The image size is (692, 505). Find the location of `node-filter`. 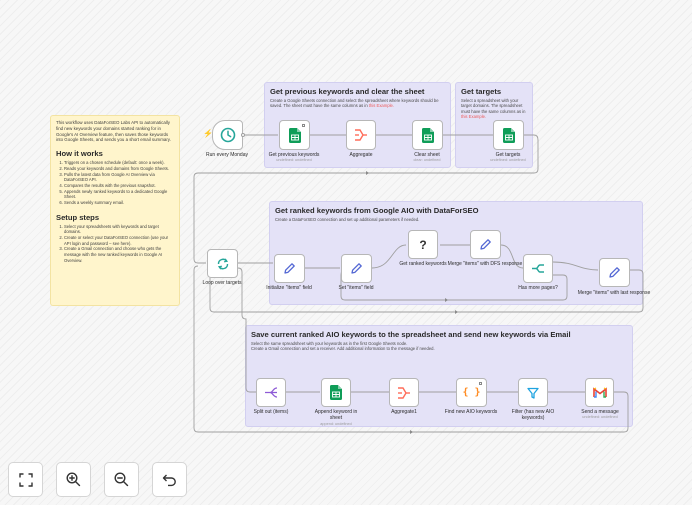

node-filter is located at coordinates (533, 392).